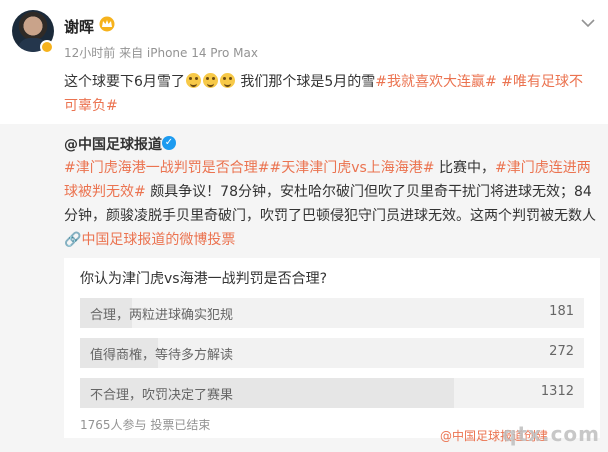 Image resolution: width=608 pixels, height=452 pixels. What do you see at coordinates (107, 24) in the screenshot?
I see `vip-crown-icon` at bounding box center [107, 24].